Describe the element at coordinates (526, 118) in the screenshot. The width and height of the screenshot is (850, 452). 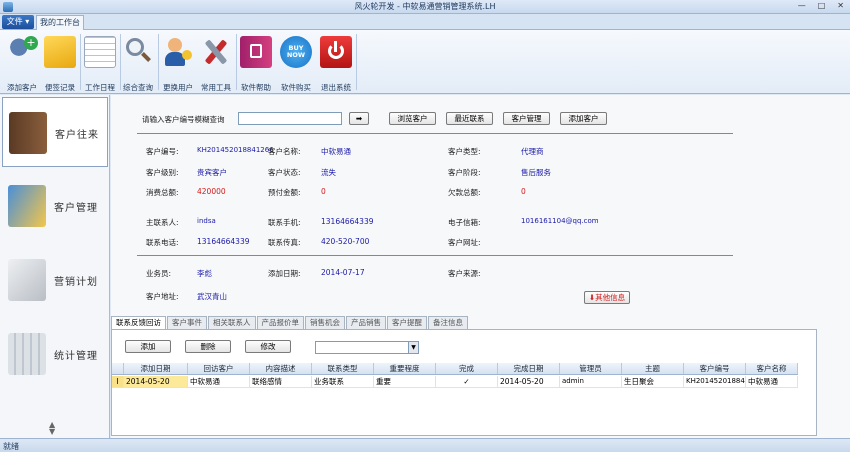
I see `customer-management-button: 客户管理` at that location.